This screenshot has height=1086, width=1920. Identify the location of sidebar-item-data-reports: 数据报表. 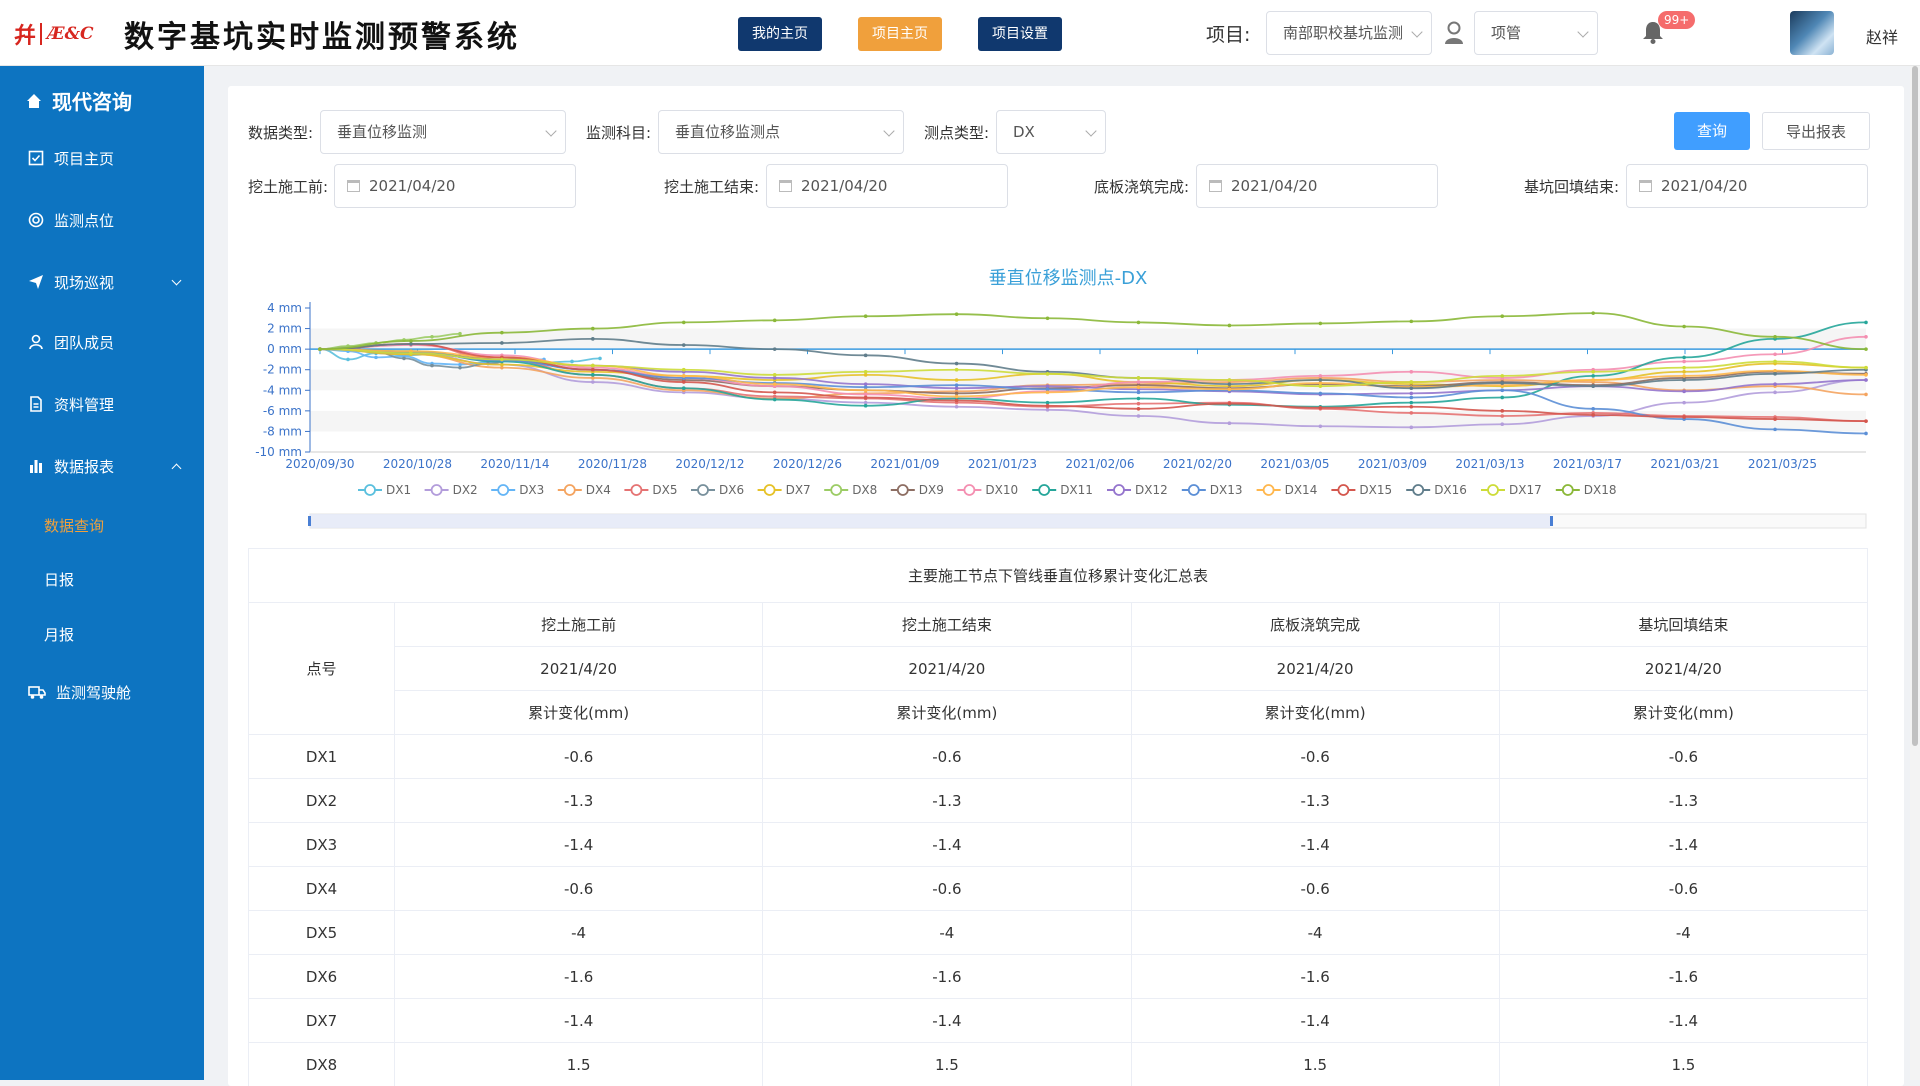
(102, 466).